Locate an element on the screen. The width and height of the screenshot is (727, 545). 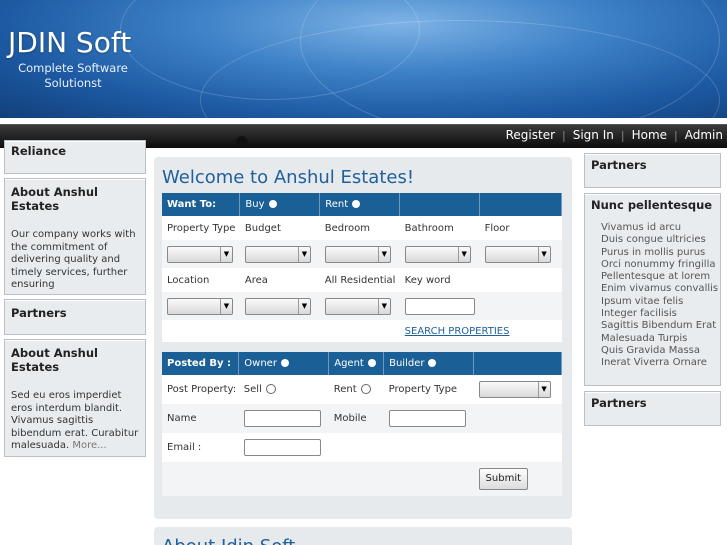
nunc-list-item: Pellentesque at lorem is located at coordinates (660, 277).